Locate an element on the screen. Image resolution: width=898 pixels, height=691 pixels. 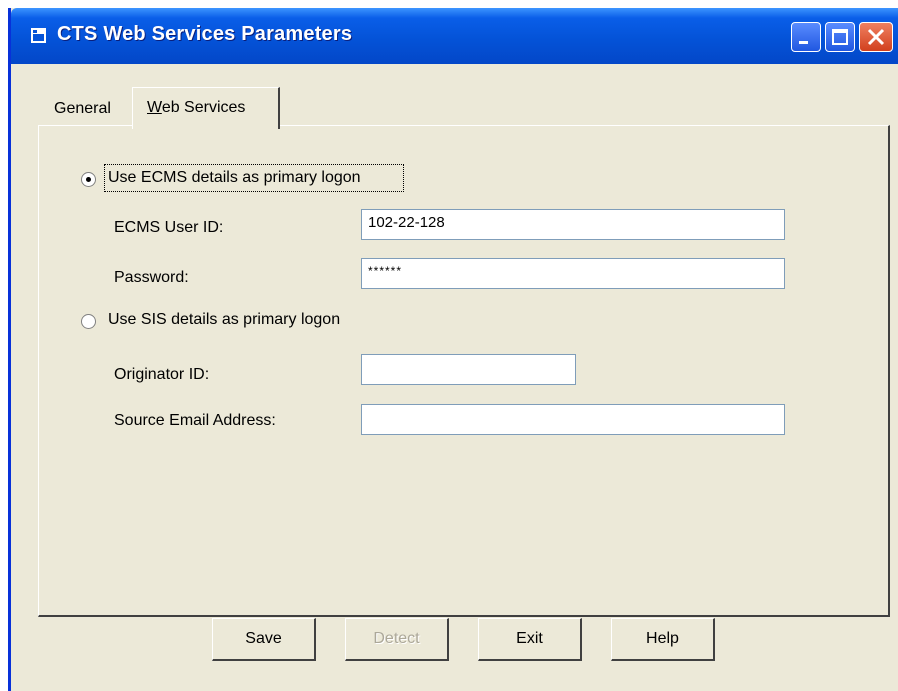
help-button: Help is located at coordinates (663, 639).